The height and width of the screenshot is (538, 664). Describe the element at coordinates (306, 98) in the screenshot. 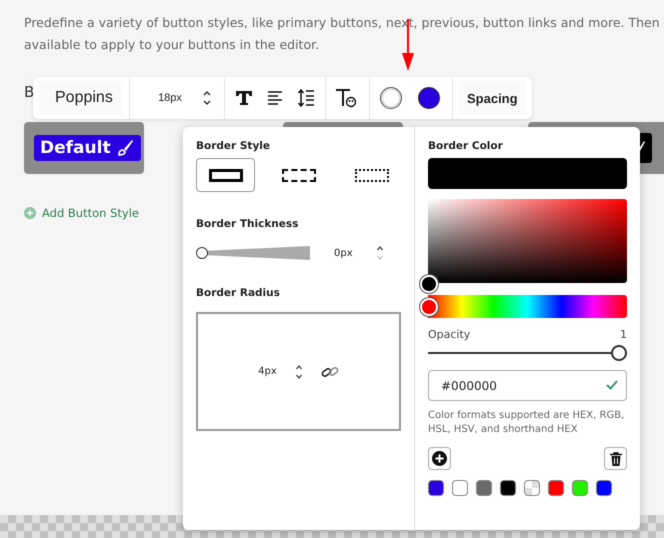

I see `line-height-icon` at that location.